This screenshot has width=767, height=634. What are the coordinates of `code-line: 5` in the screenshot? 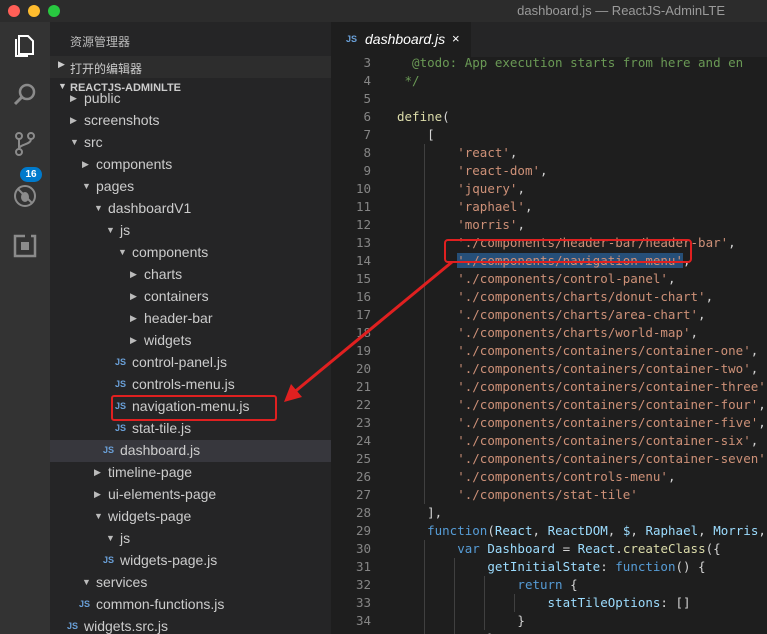 It's located at (549, 99).